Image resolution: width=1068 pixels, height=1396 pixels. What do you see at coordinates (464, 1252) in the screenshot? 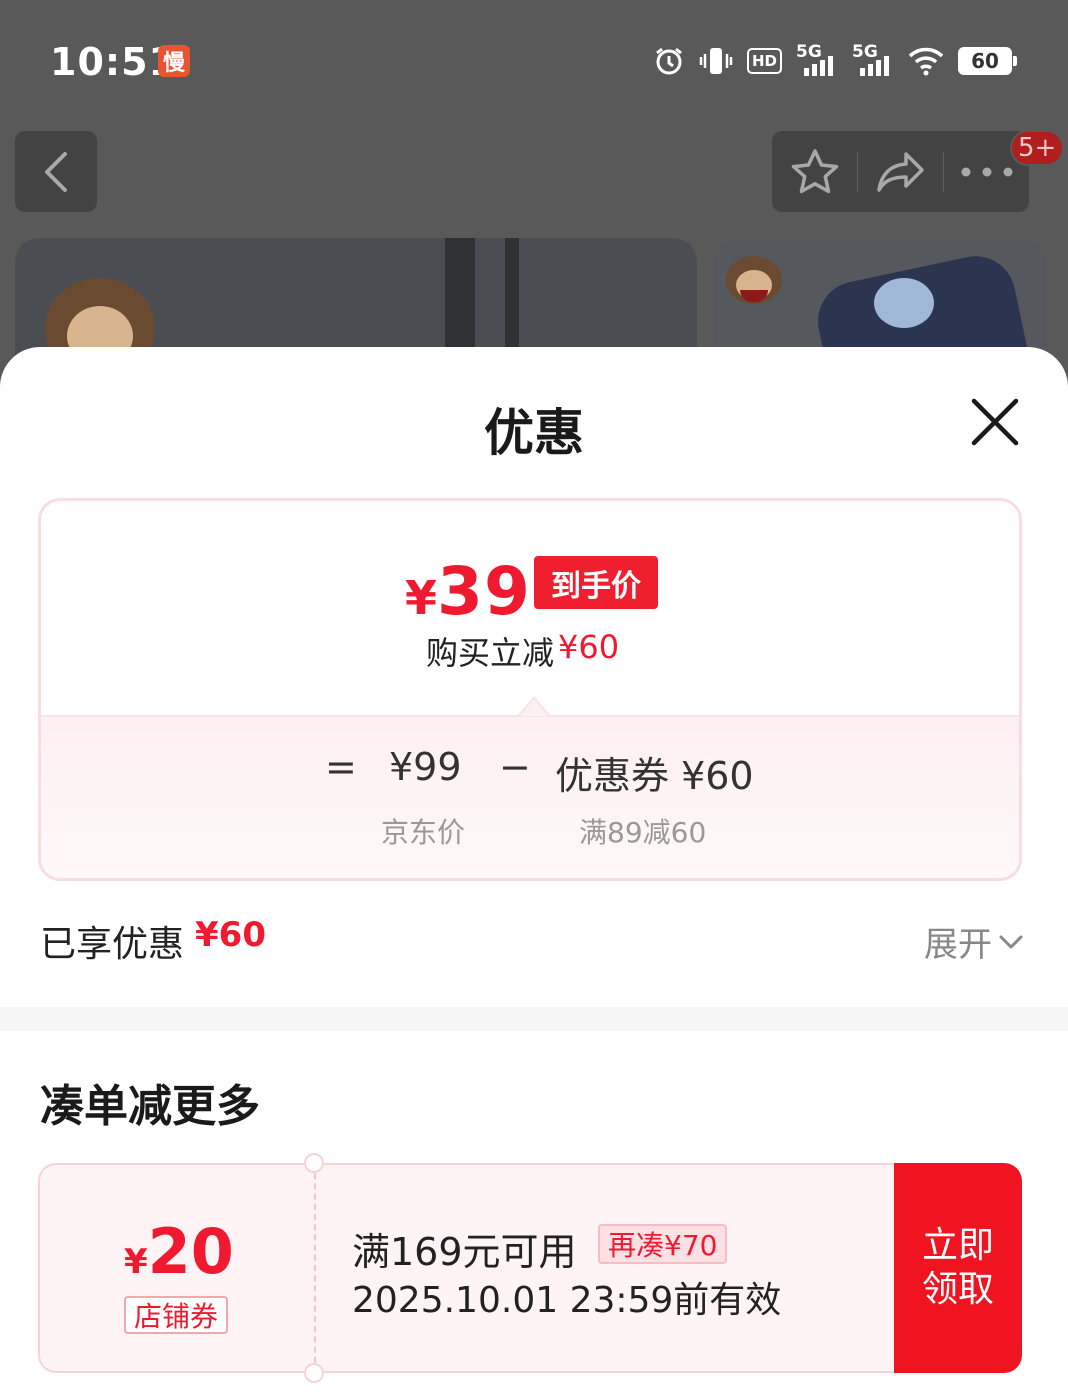
I see `coupon-condition: 满169元可用` at bounding box center [464, 1252].